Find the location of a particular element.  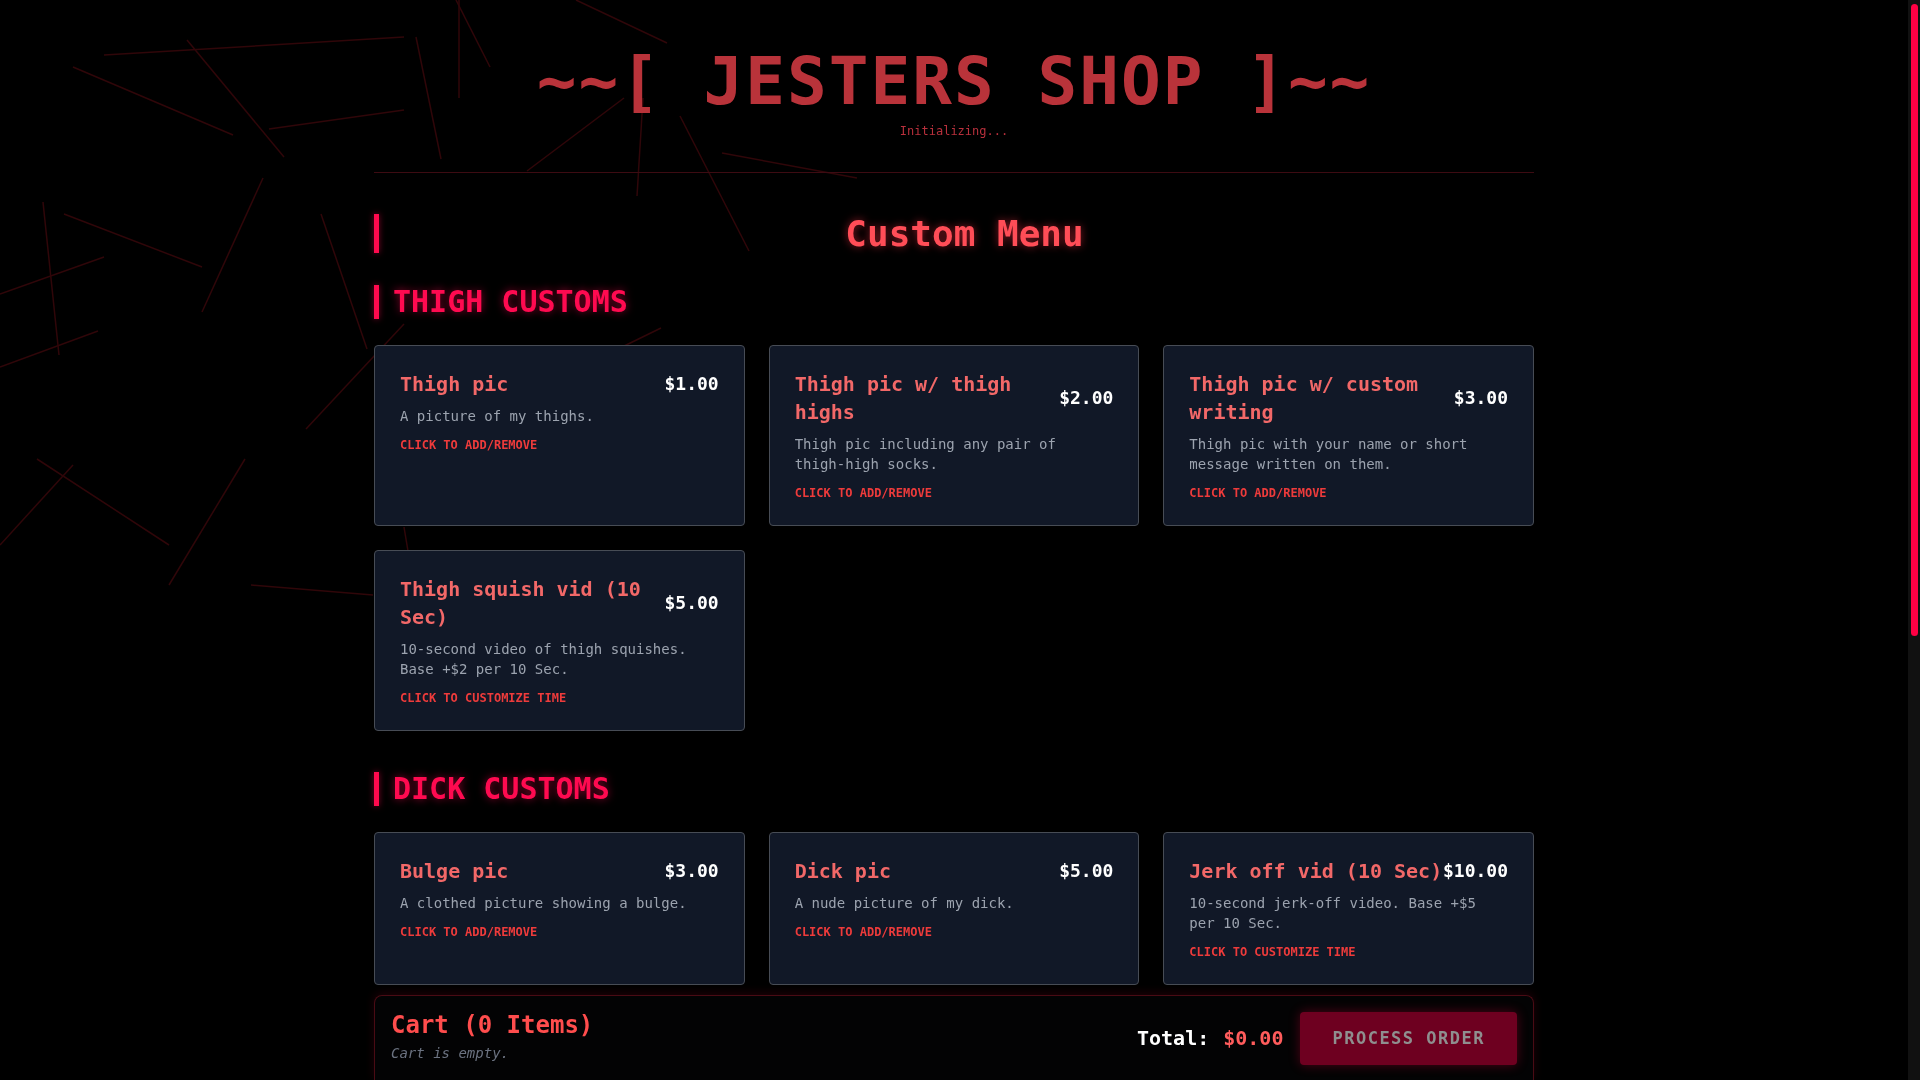

total-amount: $0.00 is located at coordinates (1253, 1038).